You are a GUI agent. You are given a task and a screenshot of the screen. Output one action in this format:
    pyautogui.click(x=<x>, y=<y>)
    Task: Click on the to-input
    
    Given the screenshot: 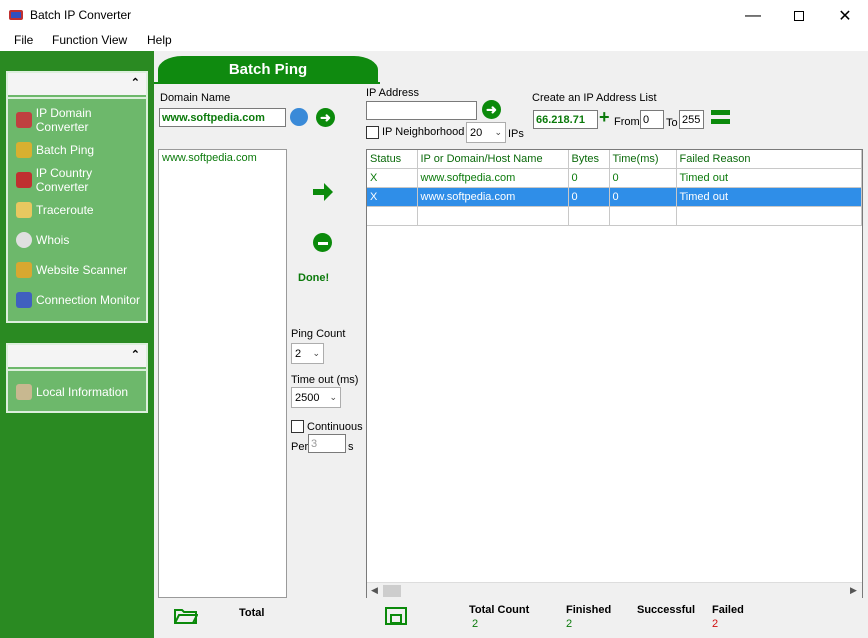 What is the action you would take?
    pyautogui.click(x=691, y=119)
    